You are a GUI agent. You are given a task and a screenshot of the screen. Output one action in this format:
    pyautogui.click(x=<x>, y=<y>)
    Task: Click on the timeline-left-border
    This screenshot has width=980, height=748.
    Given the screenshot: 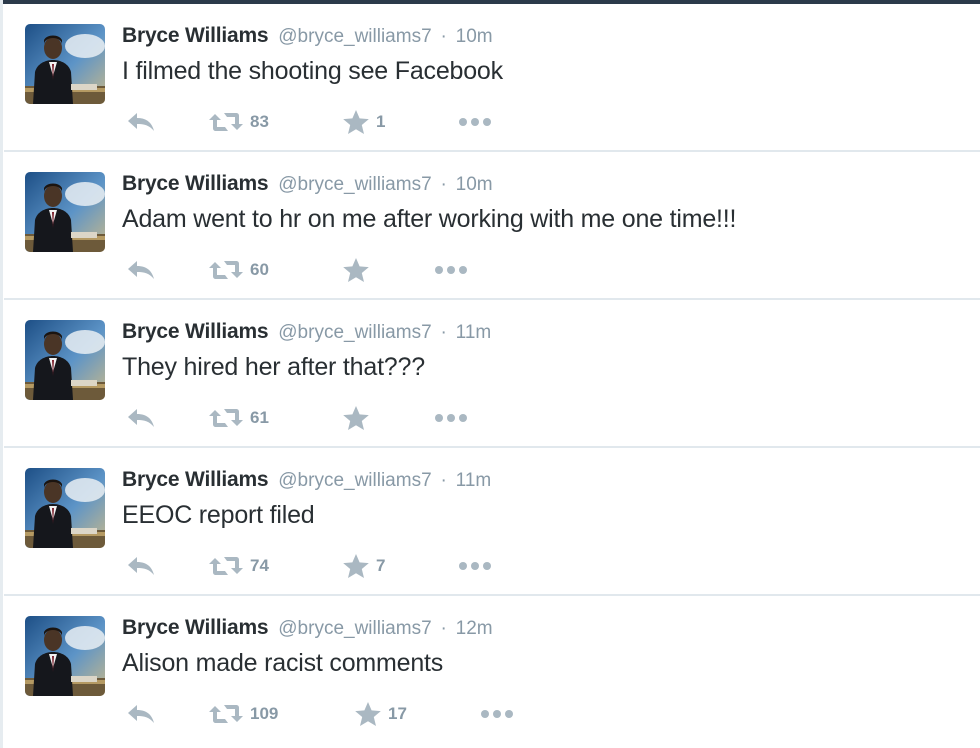 What is the action you would take?
    pyautogui.click(x=1, y=374)
    